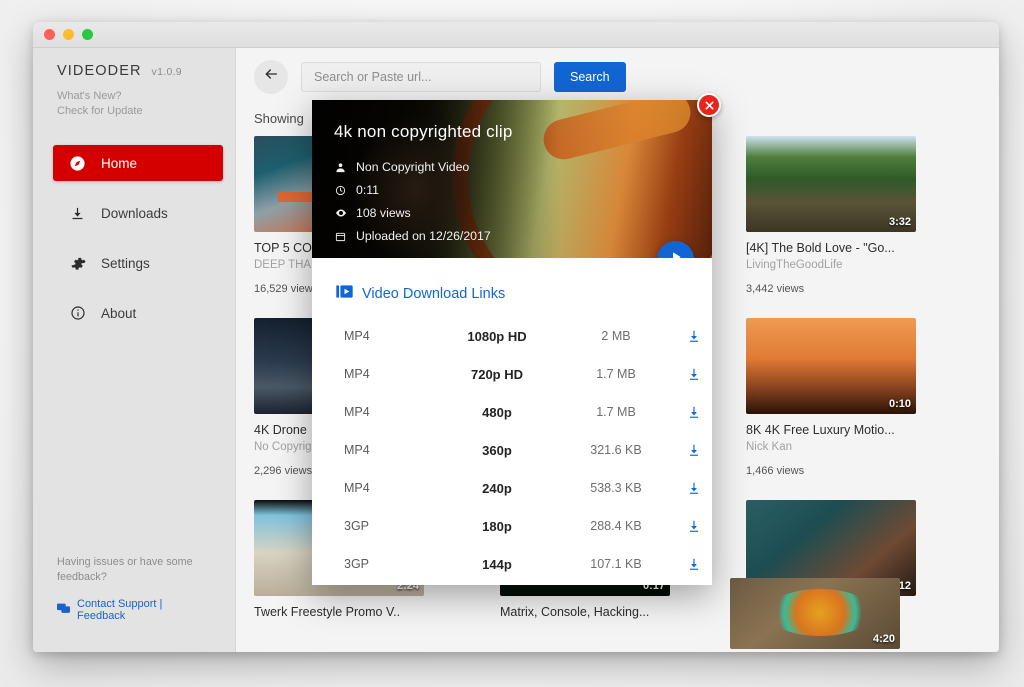 Image resolution: width=1024 pixels, height=687 pixels. What do you see at coordinates (434, 293) in the screenshot?
I see `download-links-label: Video Download Links` at bounding box center [434, 293].